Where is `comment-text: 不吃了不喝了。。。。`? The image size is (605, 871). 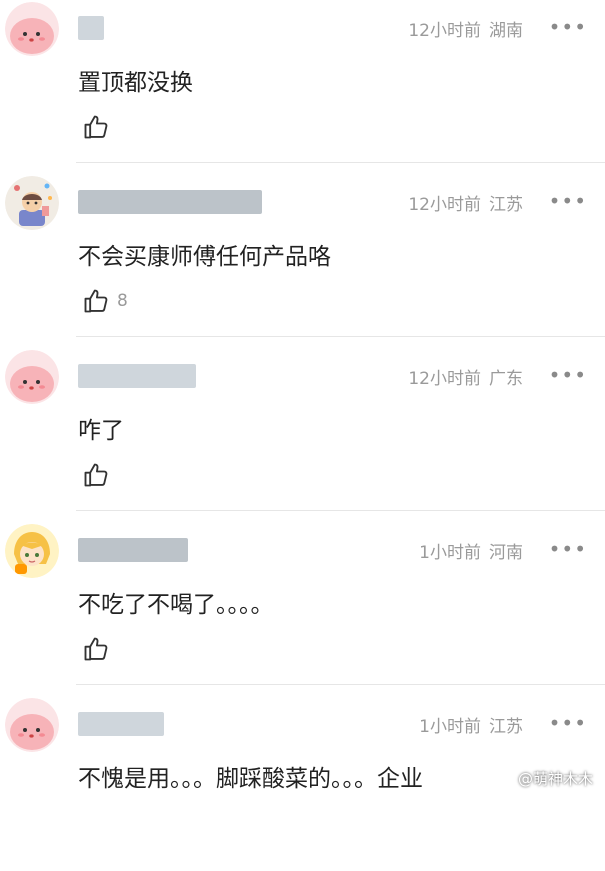 comment-text: 不吃了不喝了。。。。 is located at coordinates (176, 605).